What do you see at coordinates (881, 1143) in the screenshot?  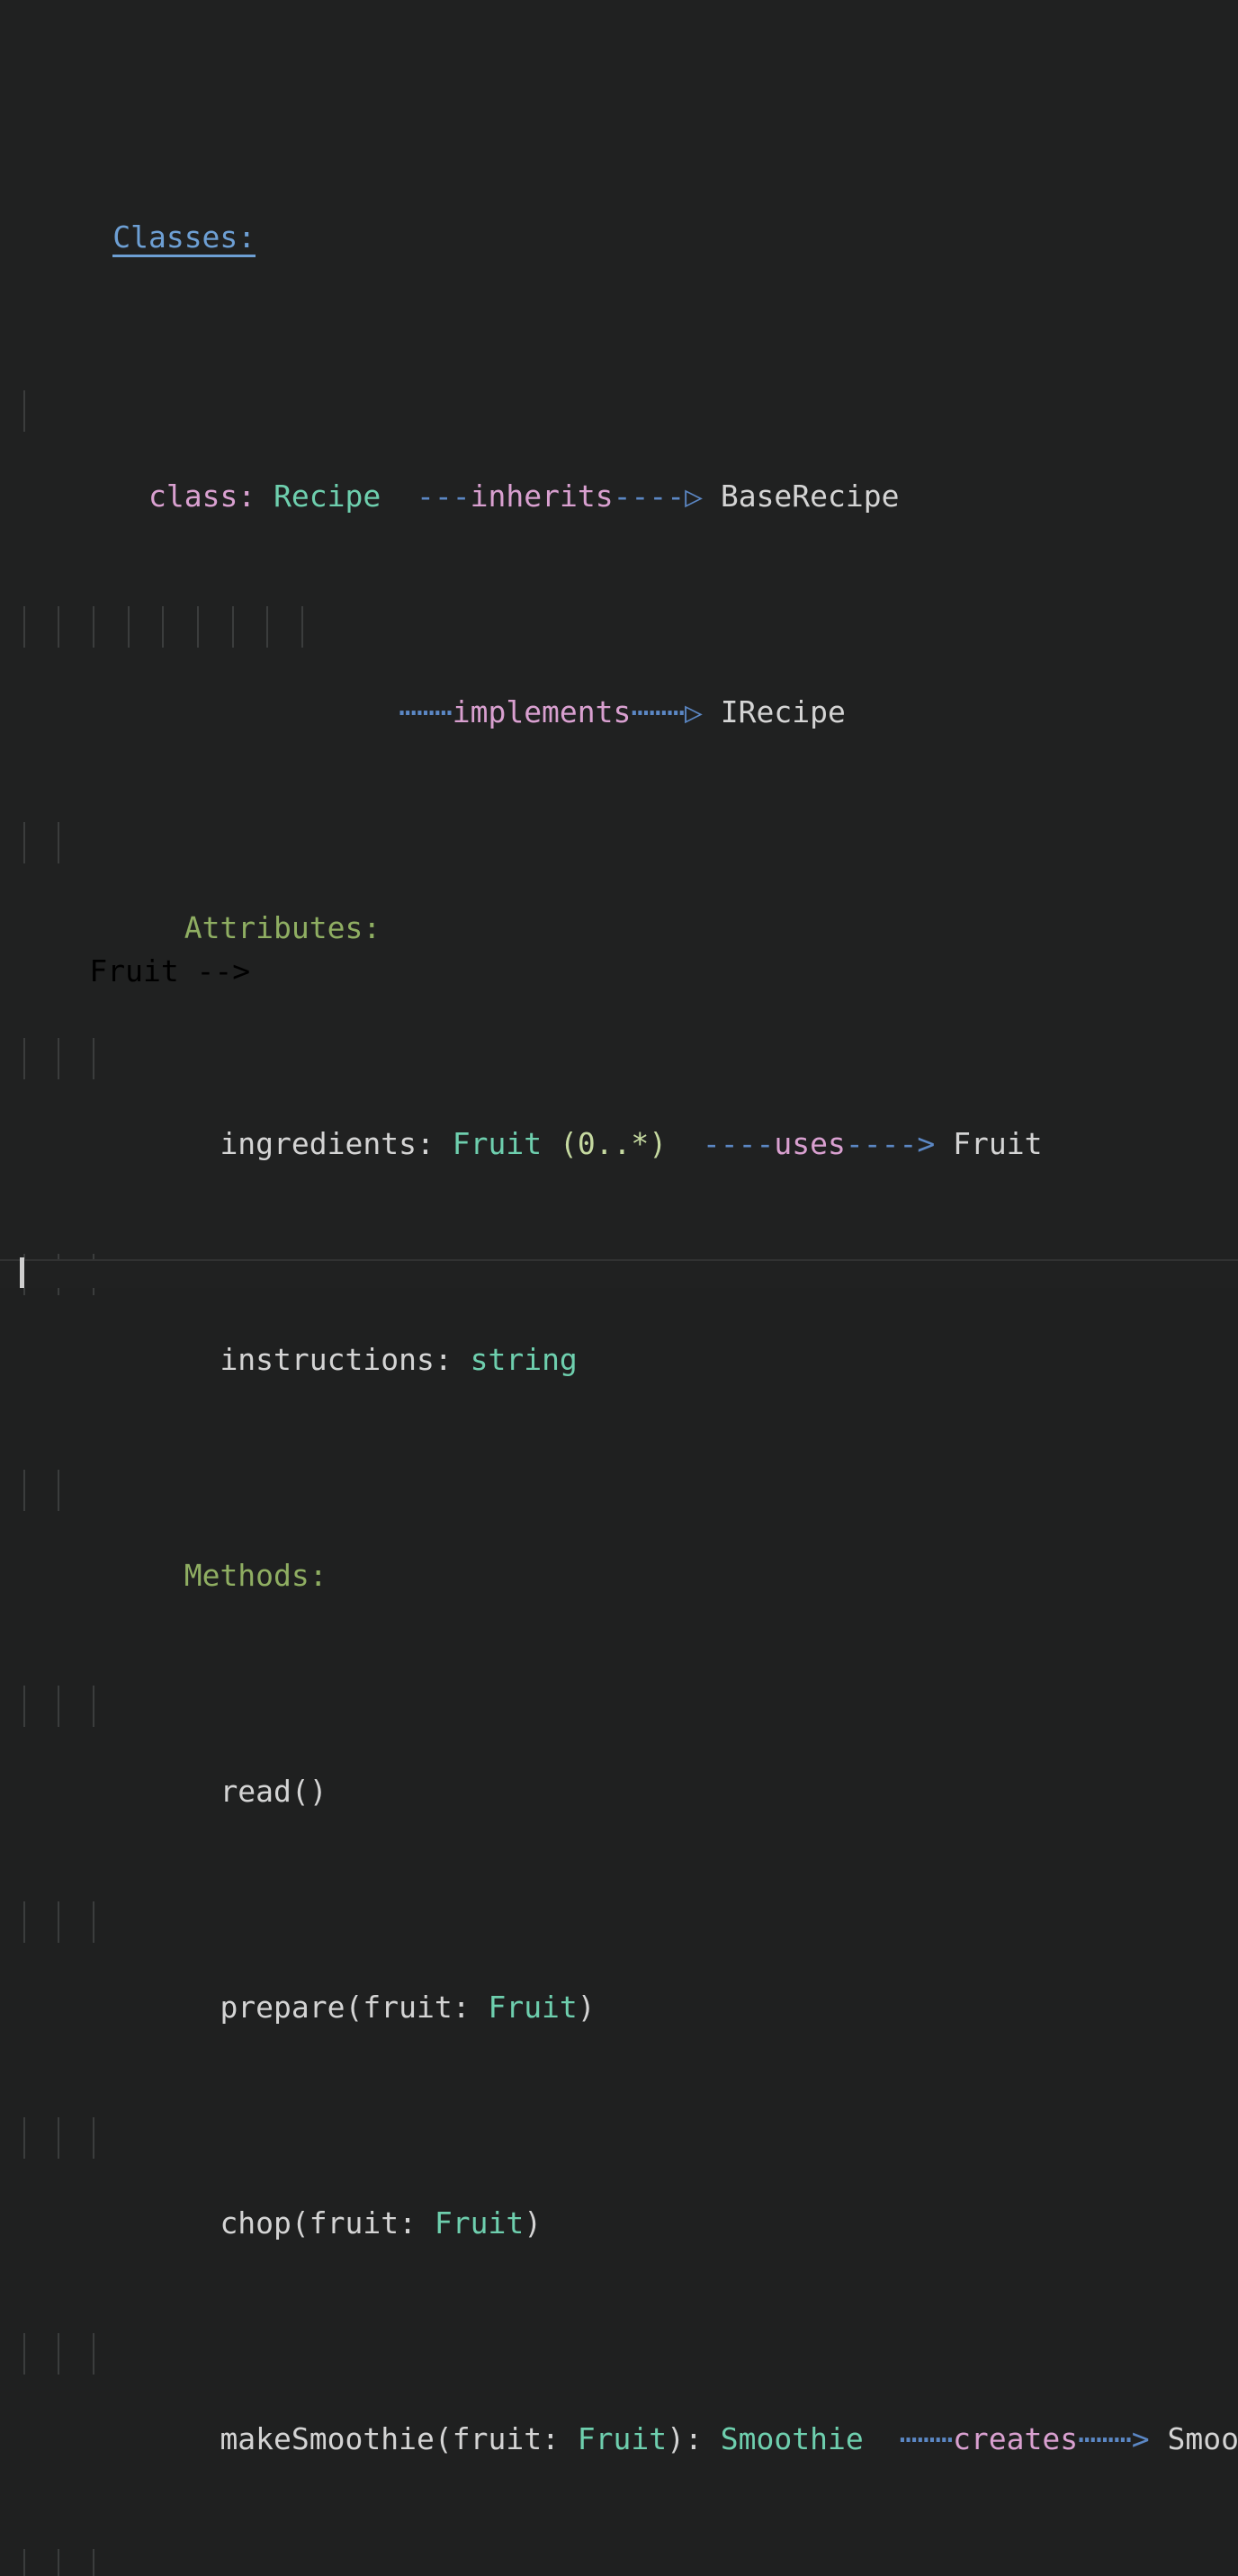 I see `relation-line-uses-post: ----` at bounding box center [881, 1143].